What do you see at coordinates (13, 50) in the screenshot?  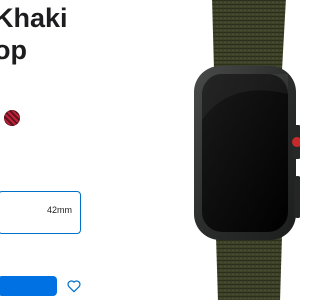 I see `product-title-line-2: op` at bounding box center [13, 50].